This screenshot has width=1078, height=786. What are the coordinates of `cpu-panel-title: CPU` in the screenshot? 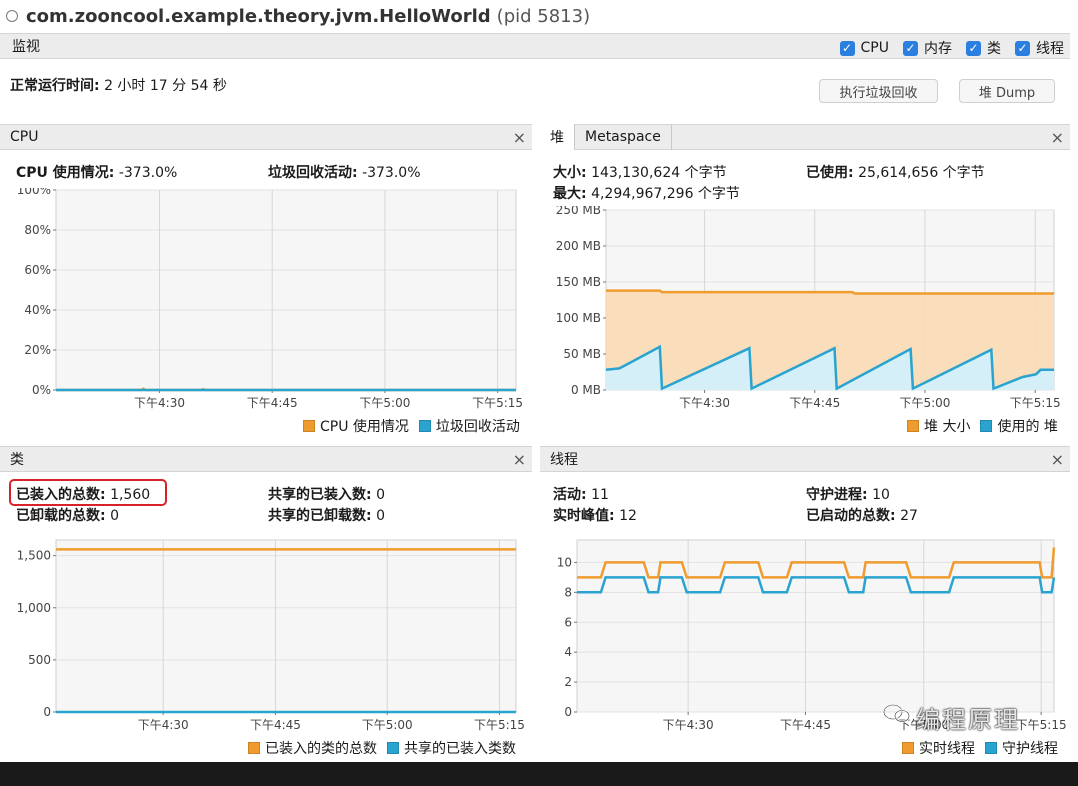 It's located at (24, 137).